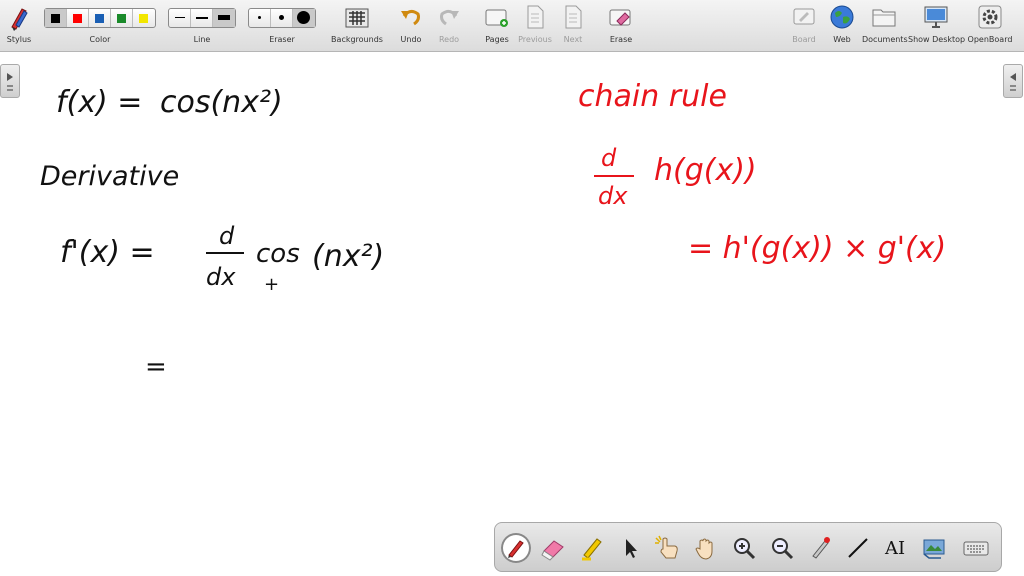 Image resolution: width=1024 pixels, height=576 pixels. Describe the element at coordinates (282, 39) in the screenshot. I see `eraser-label: Eraser` at that location.